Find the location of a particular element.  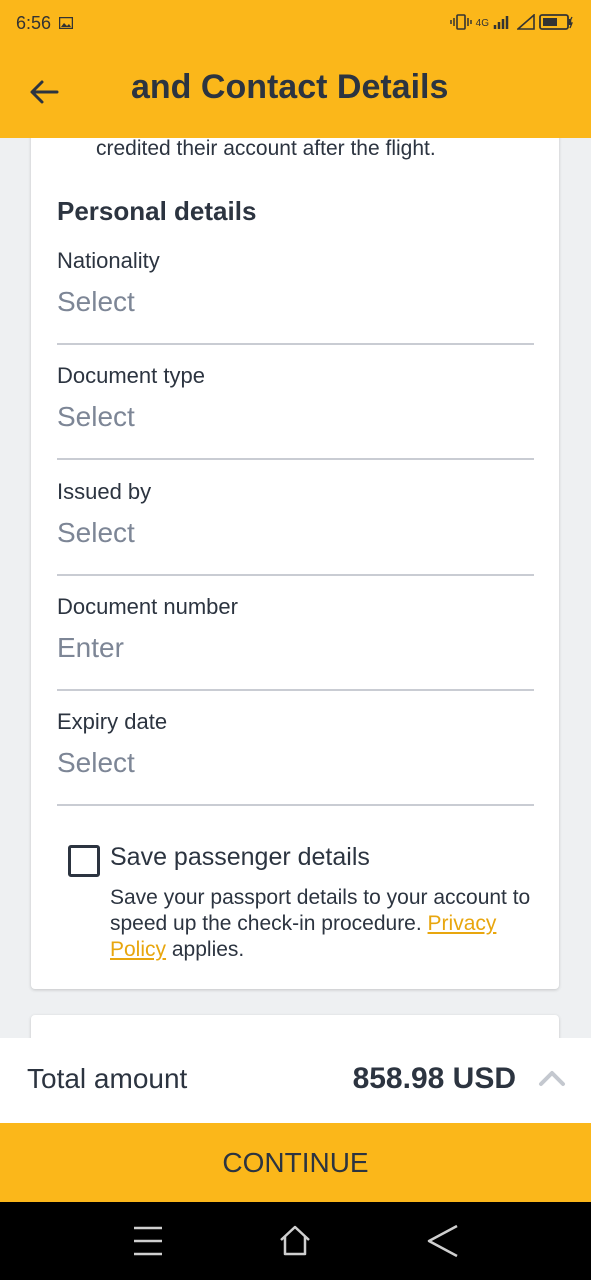

field-label: Document type is located at coordinates (131, 375).